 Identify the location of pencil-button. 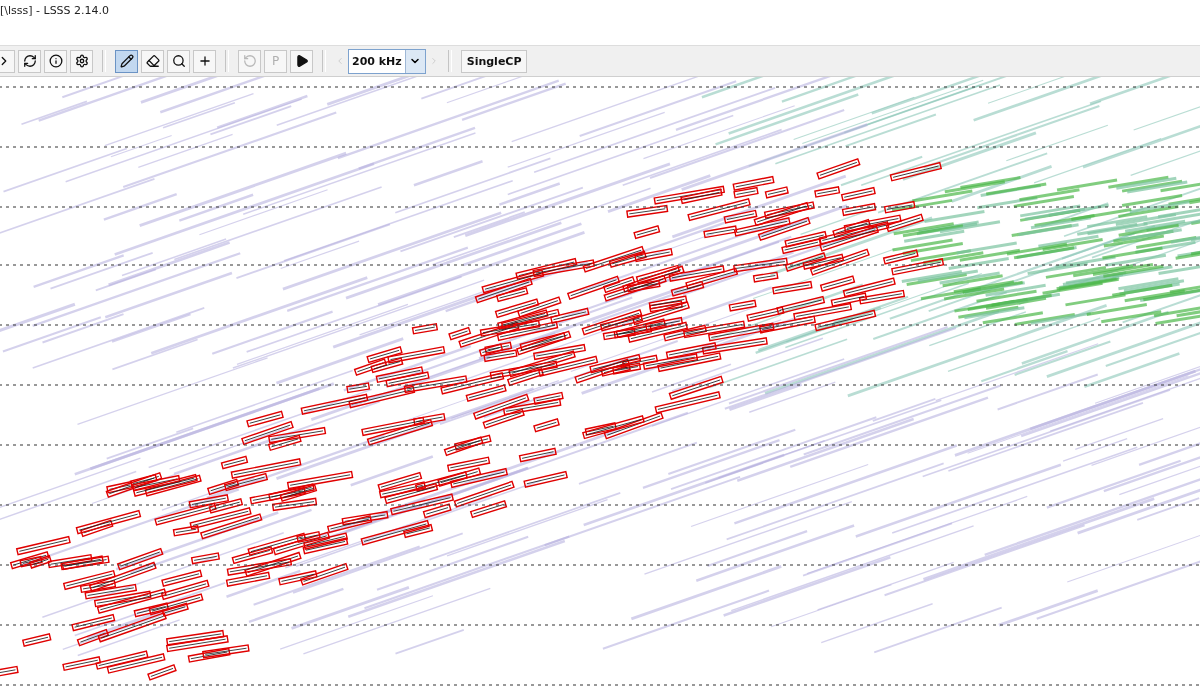
(126, 61).